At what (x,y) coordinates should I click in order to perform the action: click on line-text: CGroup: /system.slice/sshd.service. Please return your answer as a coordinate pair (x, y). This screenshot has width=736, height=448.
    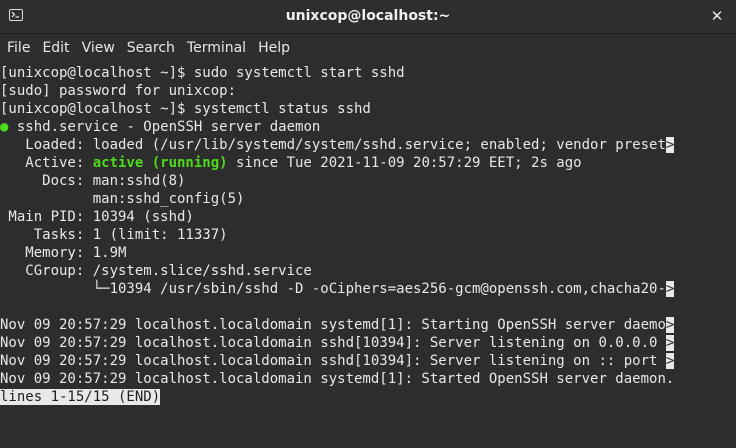
    Looking at the image, I should click on (156, 271).